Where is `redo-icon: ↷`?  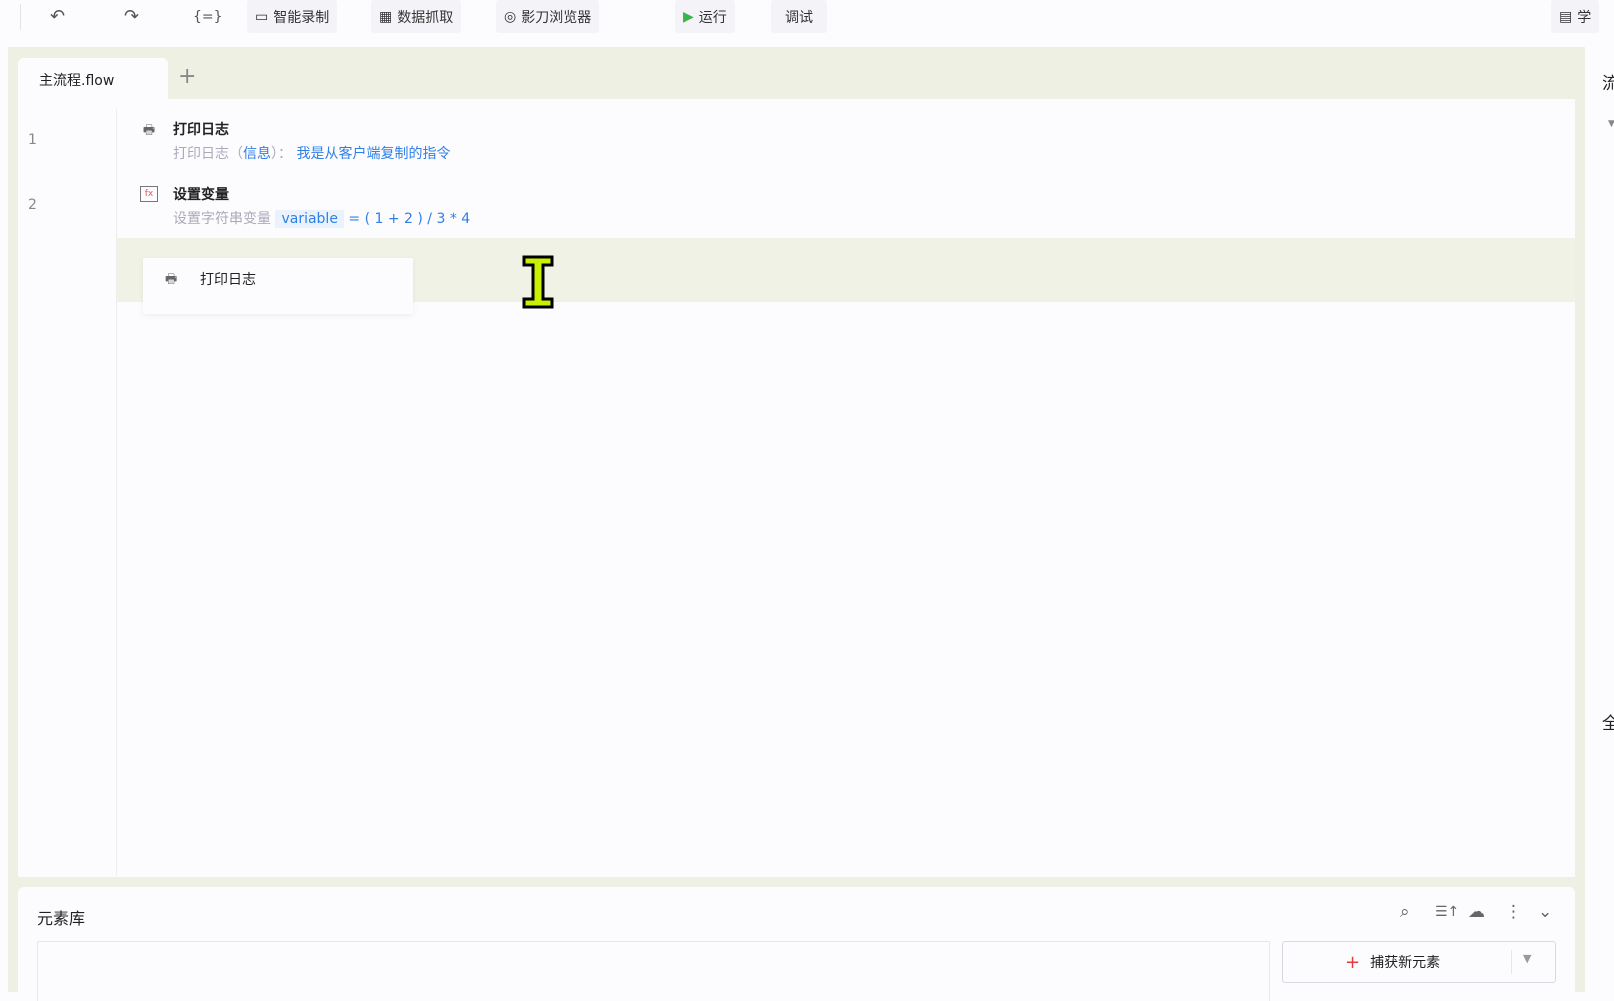 redo-icon: ↷ is located at coordinates (131, 16).